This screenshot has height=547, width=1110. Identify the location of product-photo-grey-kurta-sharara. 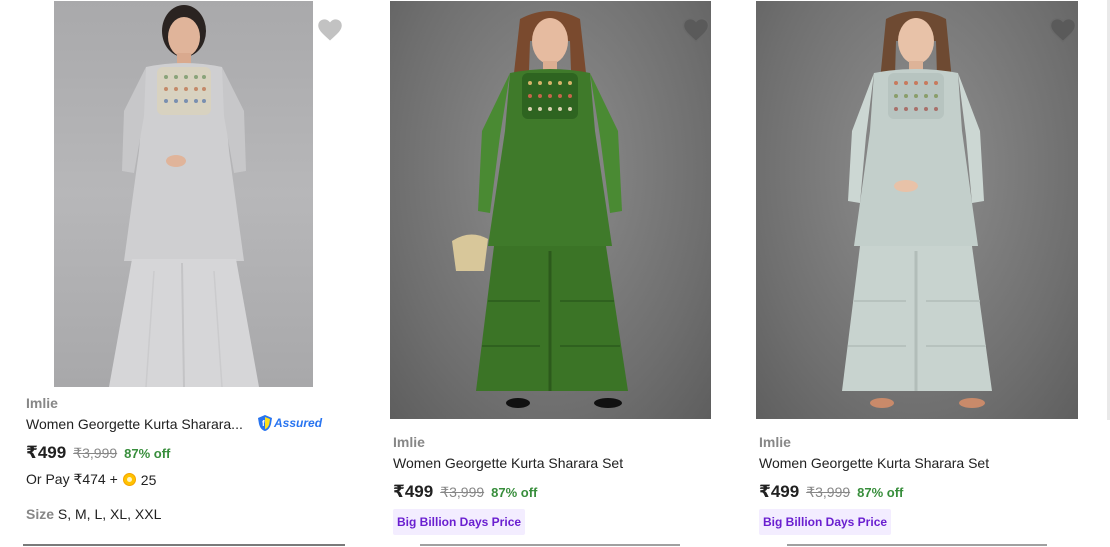
(184, 196).